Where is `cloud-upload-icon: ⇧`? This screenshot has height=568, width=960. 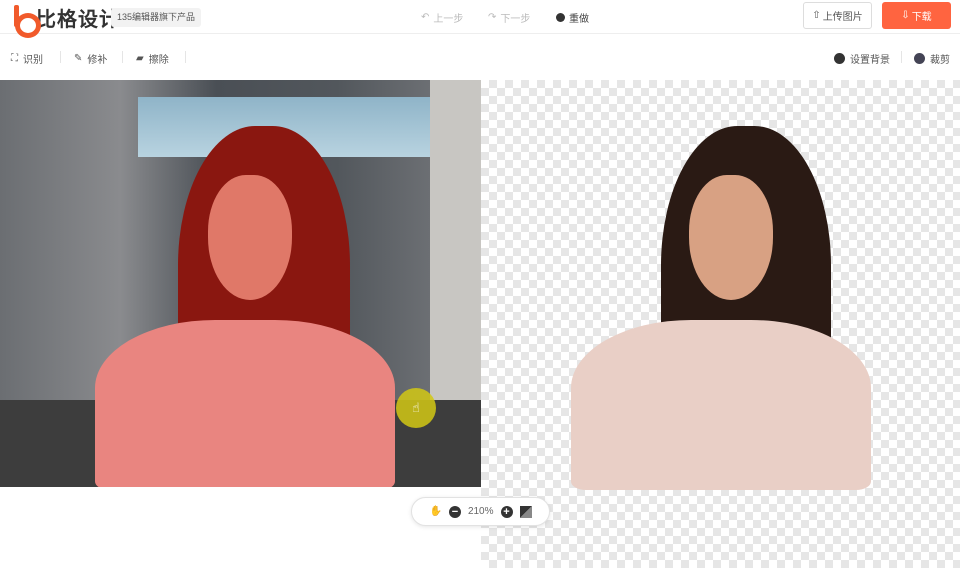
cloud-upload-icon: ⇧ is located at coordinates (816, 15).